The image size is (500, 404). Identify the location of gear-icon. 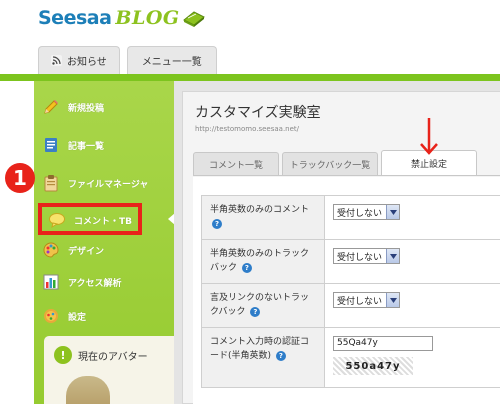
(51, 316).